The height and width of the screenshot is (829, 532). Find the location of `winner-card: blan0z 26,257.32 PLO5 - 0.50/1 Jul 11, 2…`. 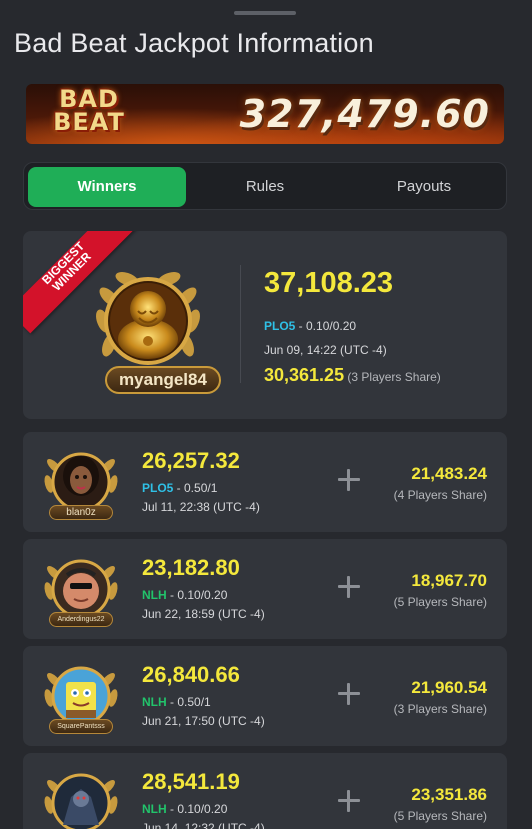

winner-card: blan0z 26,257.32 PLO5 - 0.50/1 Jul 11, 2… is located at coordinates (265, 482).